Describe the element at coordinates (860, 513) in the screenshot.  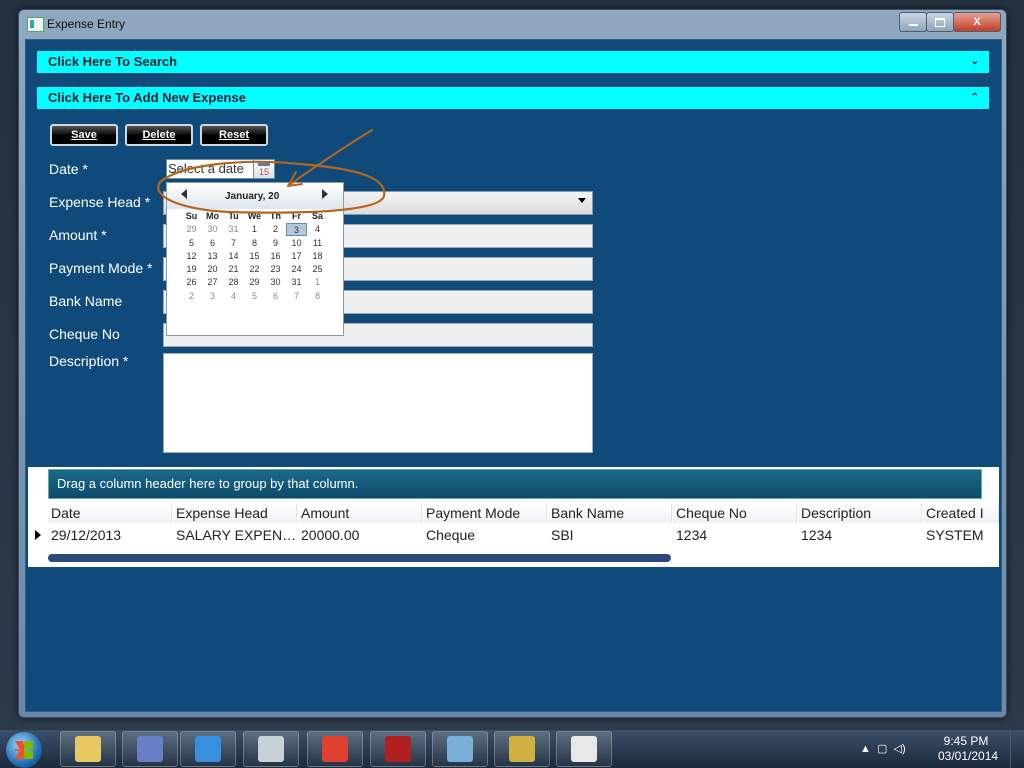
I see `column-header: Description` at that location.